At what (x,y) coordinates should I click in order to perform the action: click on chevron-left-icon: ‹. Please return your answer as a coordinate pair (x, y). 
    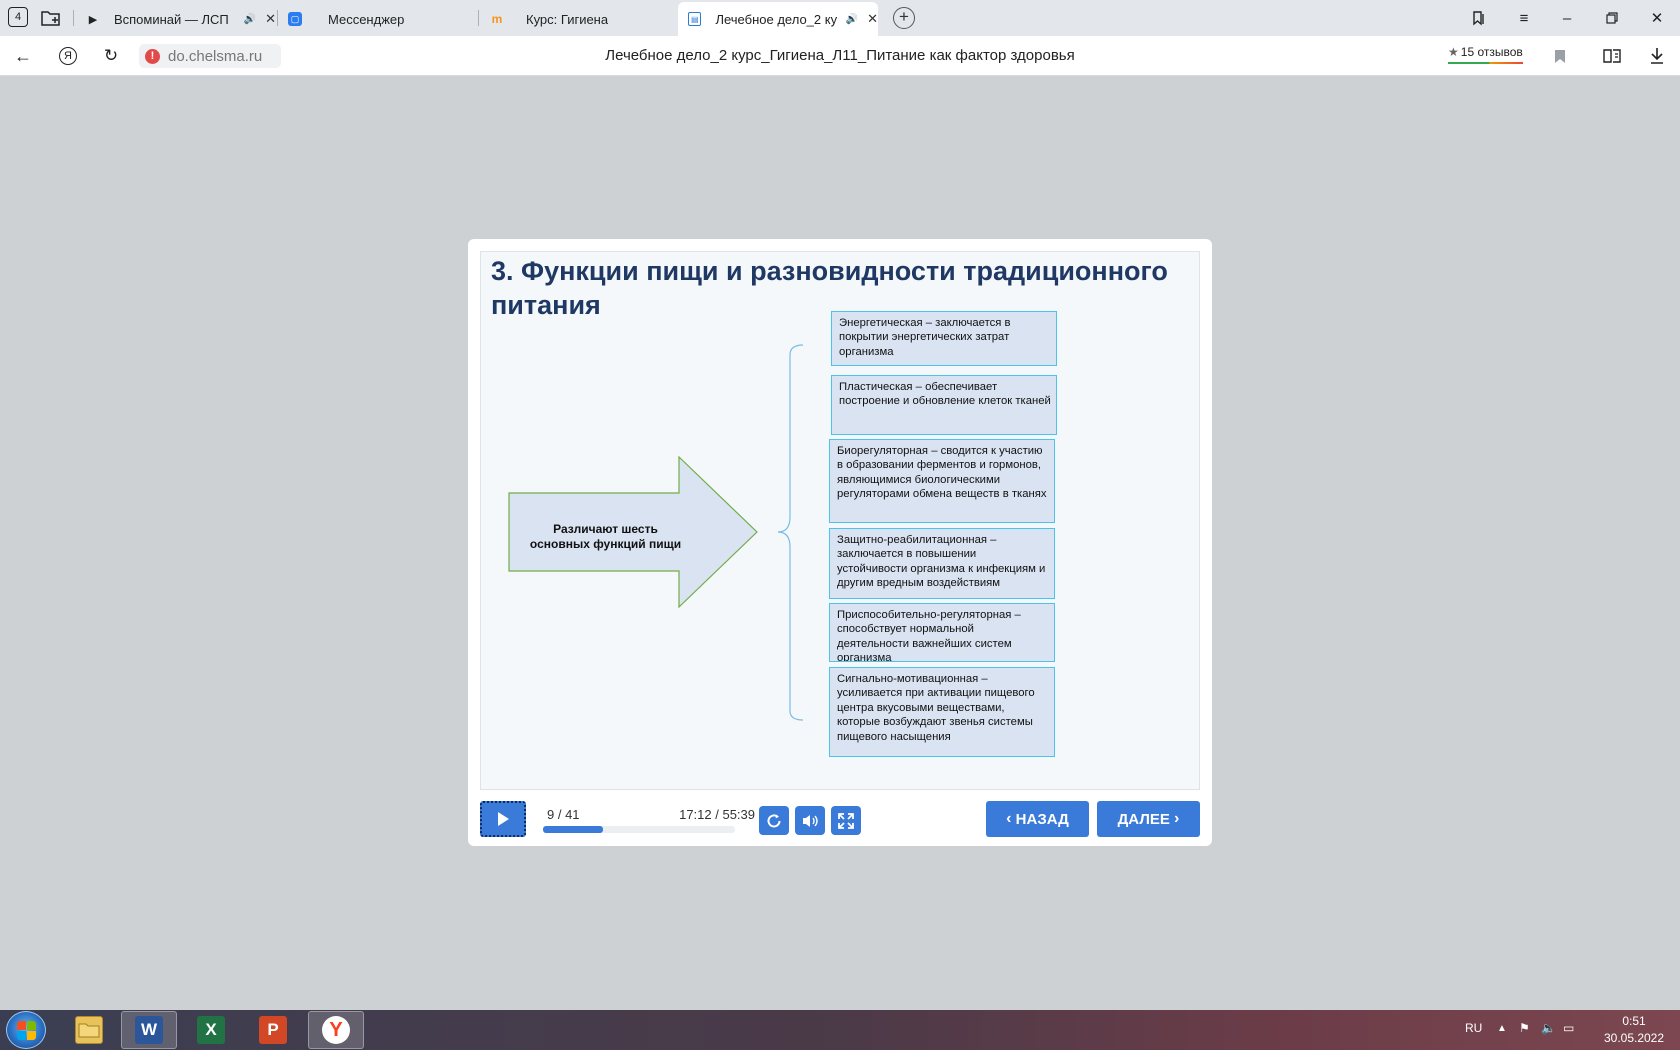
    Looking at the image, I should click on (1009, 818).